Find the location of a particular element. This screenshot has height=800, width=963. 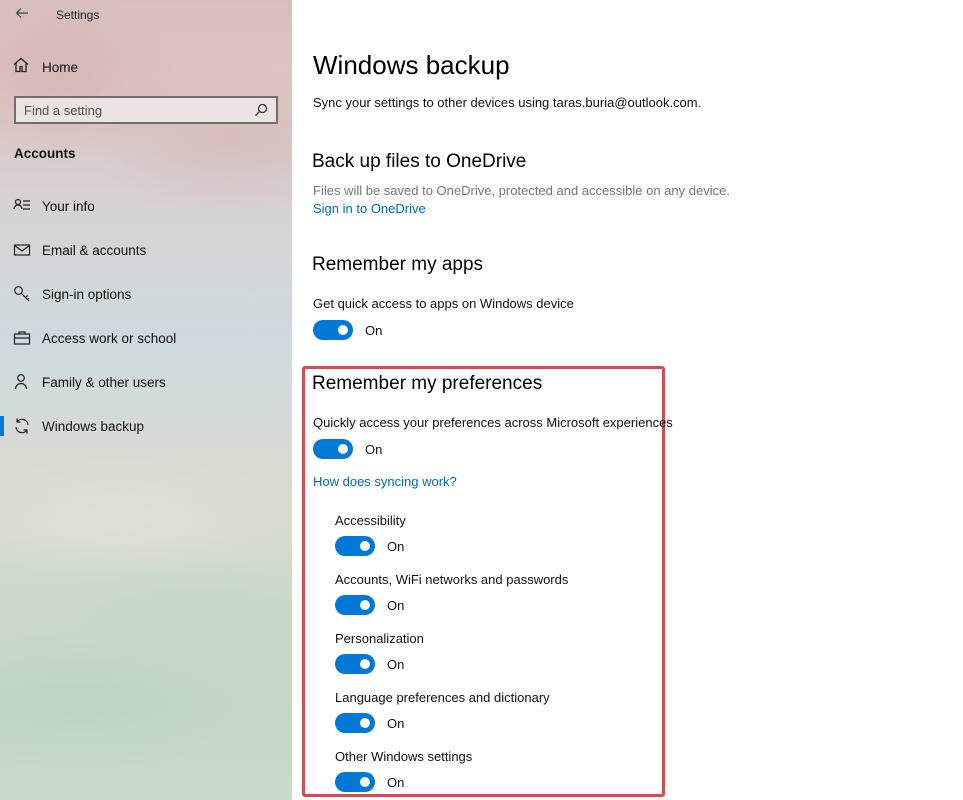

search-icon is located at coordinates (261, 110).